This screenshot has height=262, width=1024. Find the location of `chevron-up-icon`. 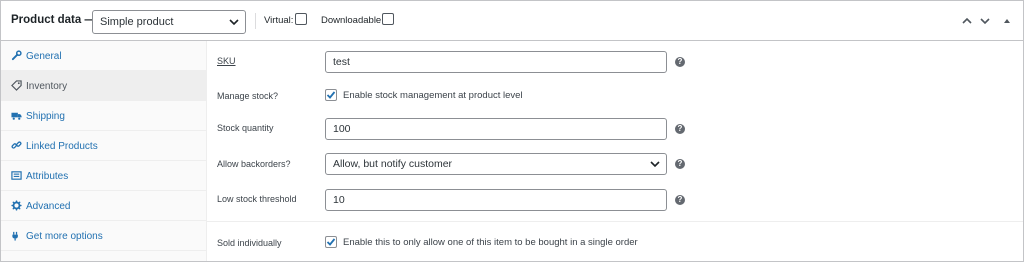

chevron-up-icon is located at coordinates (967, 21).